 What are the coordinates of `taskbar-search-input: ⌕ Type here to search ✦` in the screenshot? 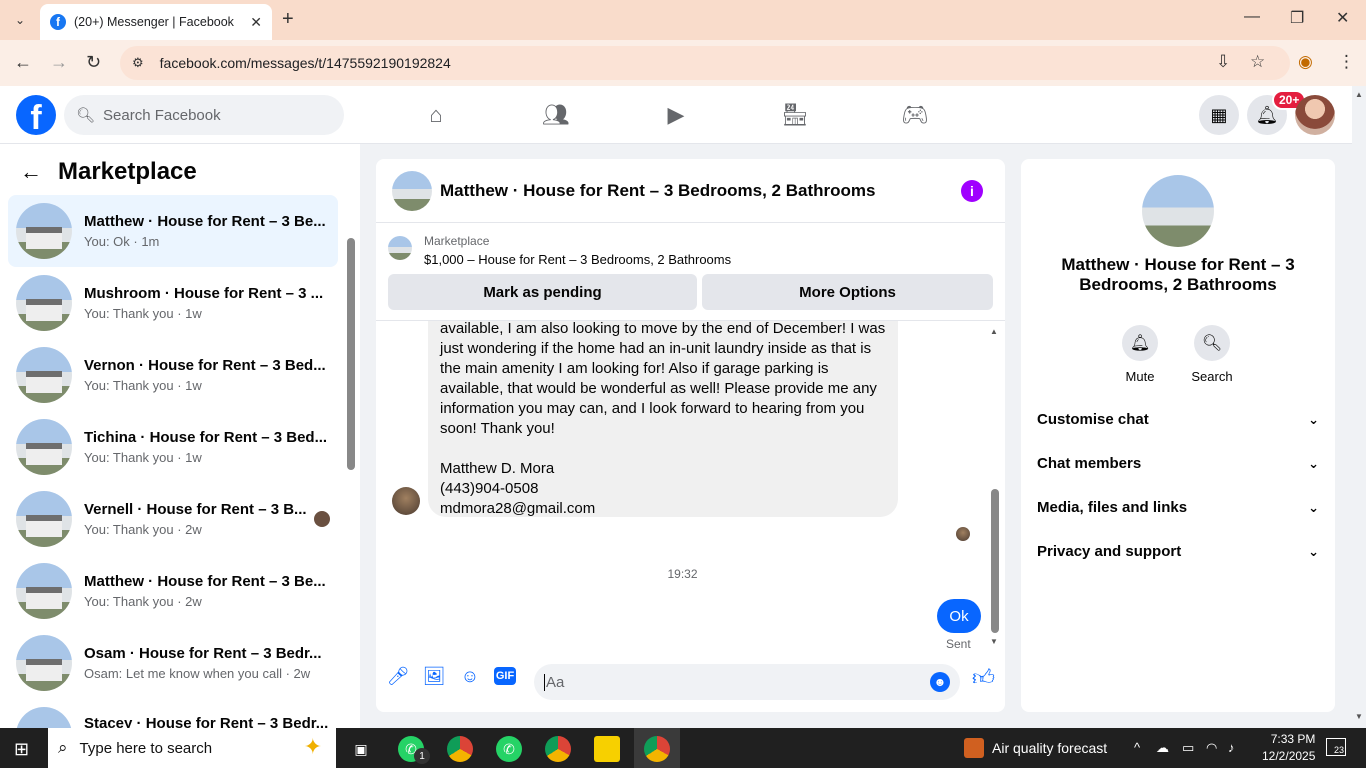 It's located at (192, 748).